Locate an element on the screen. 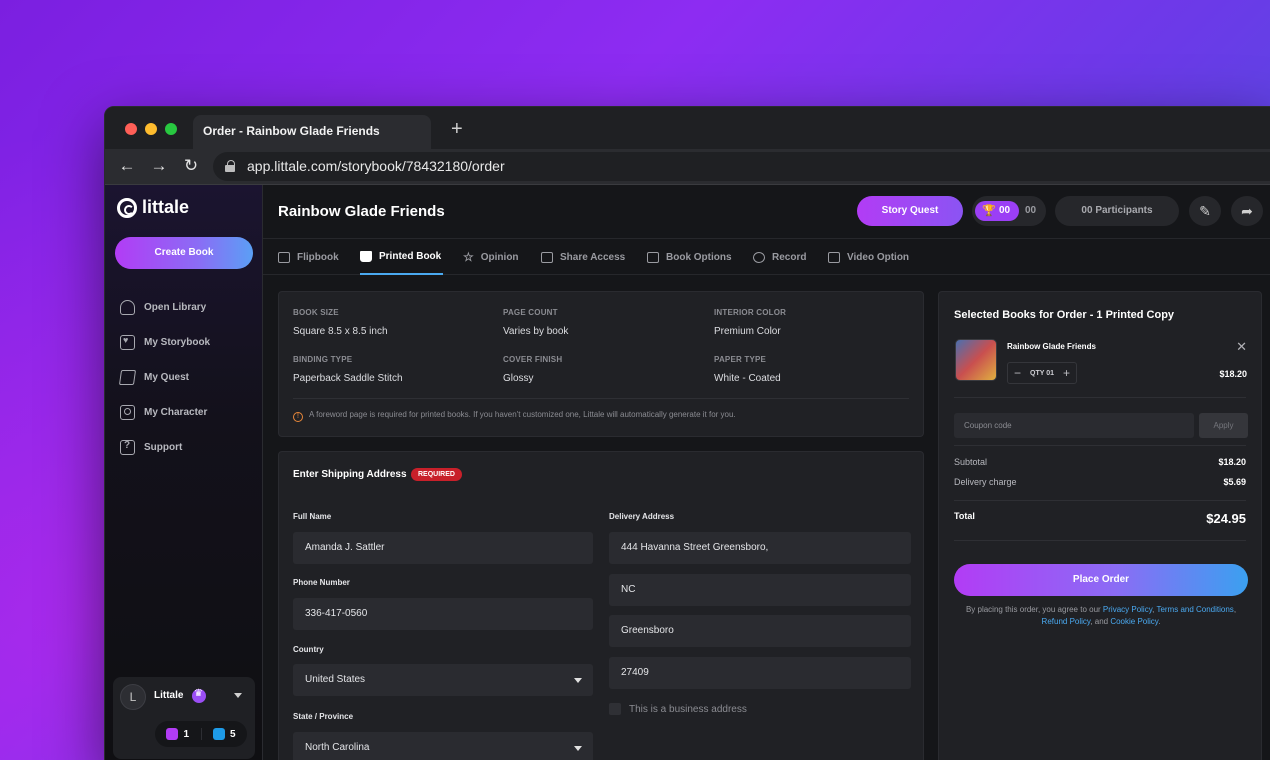  spec-label: BINDING TYPE is located at coordinates (323, 359).